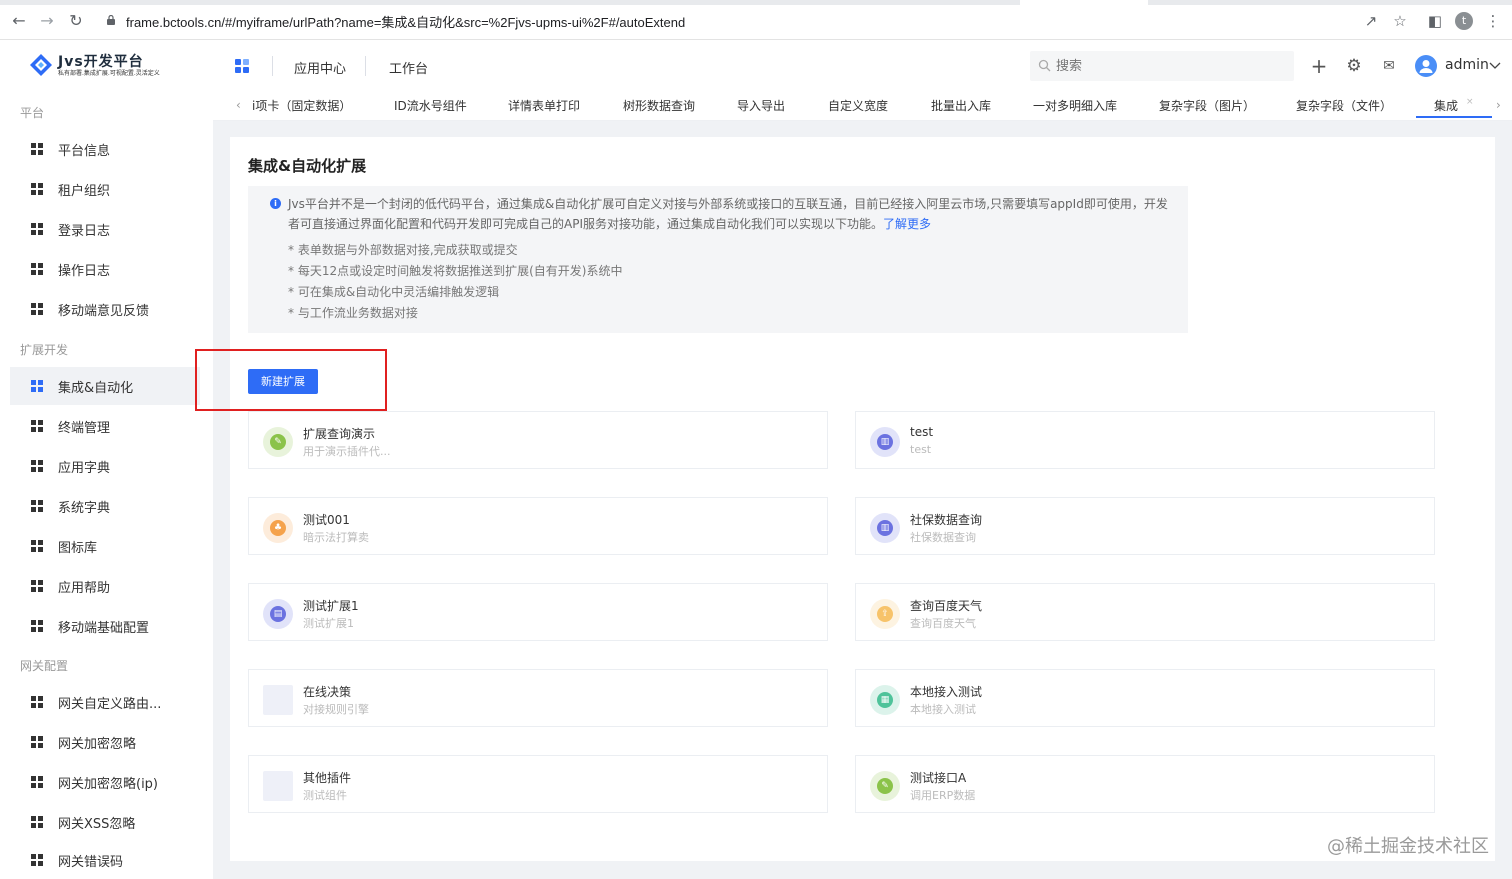 Image resolution: width=1512 pixels, height=879 pixels. What do you see at coordinates (946, 692) in the screenshot?
I see `card-name: 本地接入测试` at bounding box center [946, 692].